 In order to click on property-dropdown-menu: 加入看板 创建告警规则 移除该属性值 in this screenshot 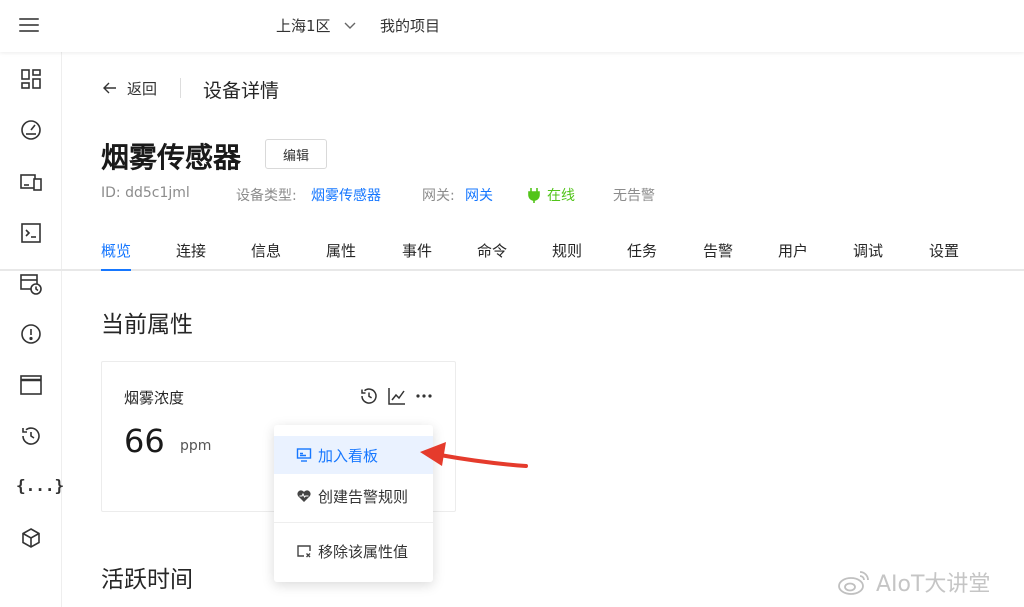, I will do `click(353, 503)`.